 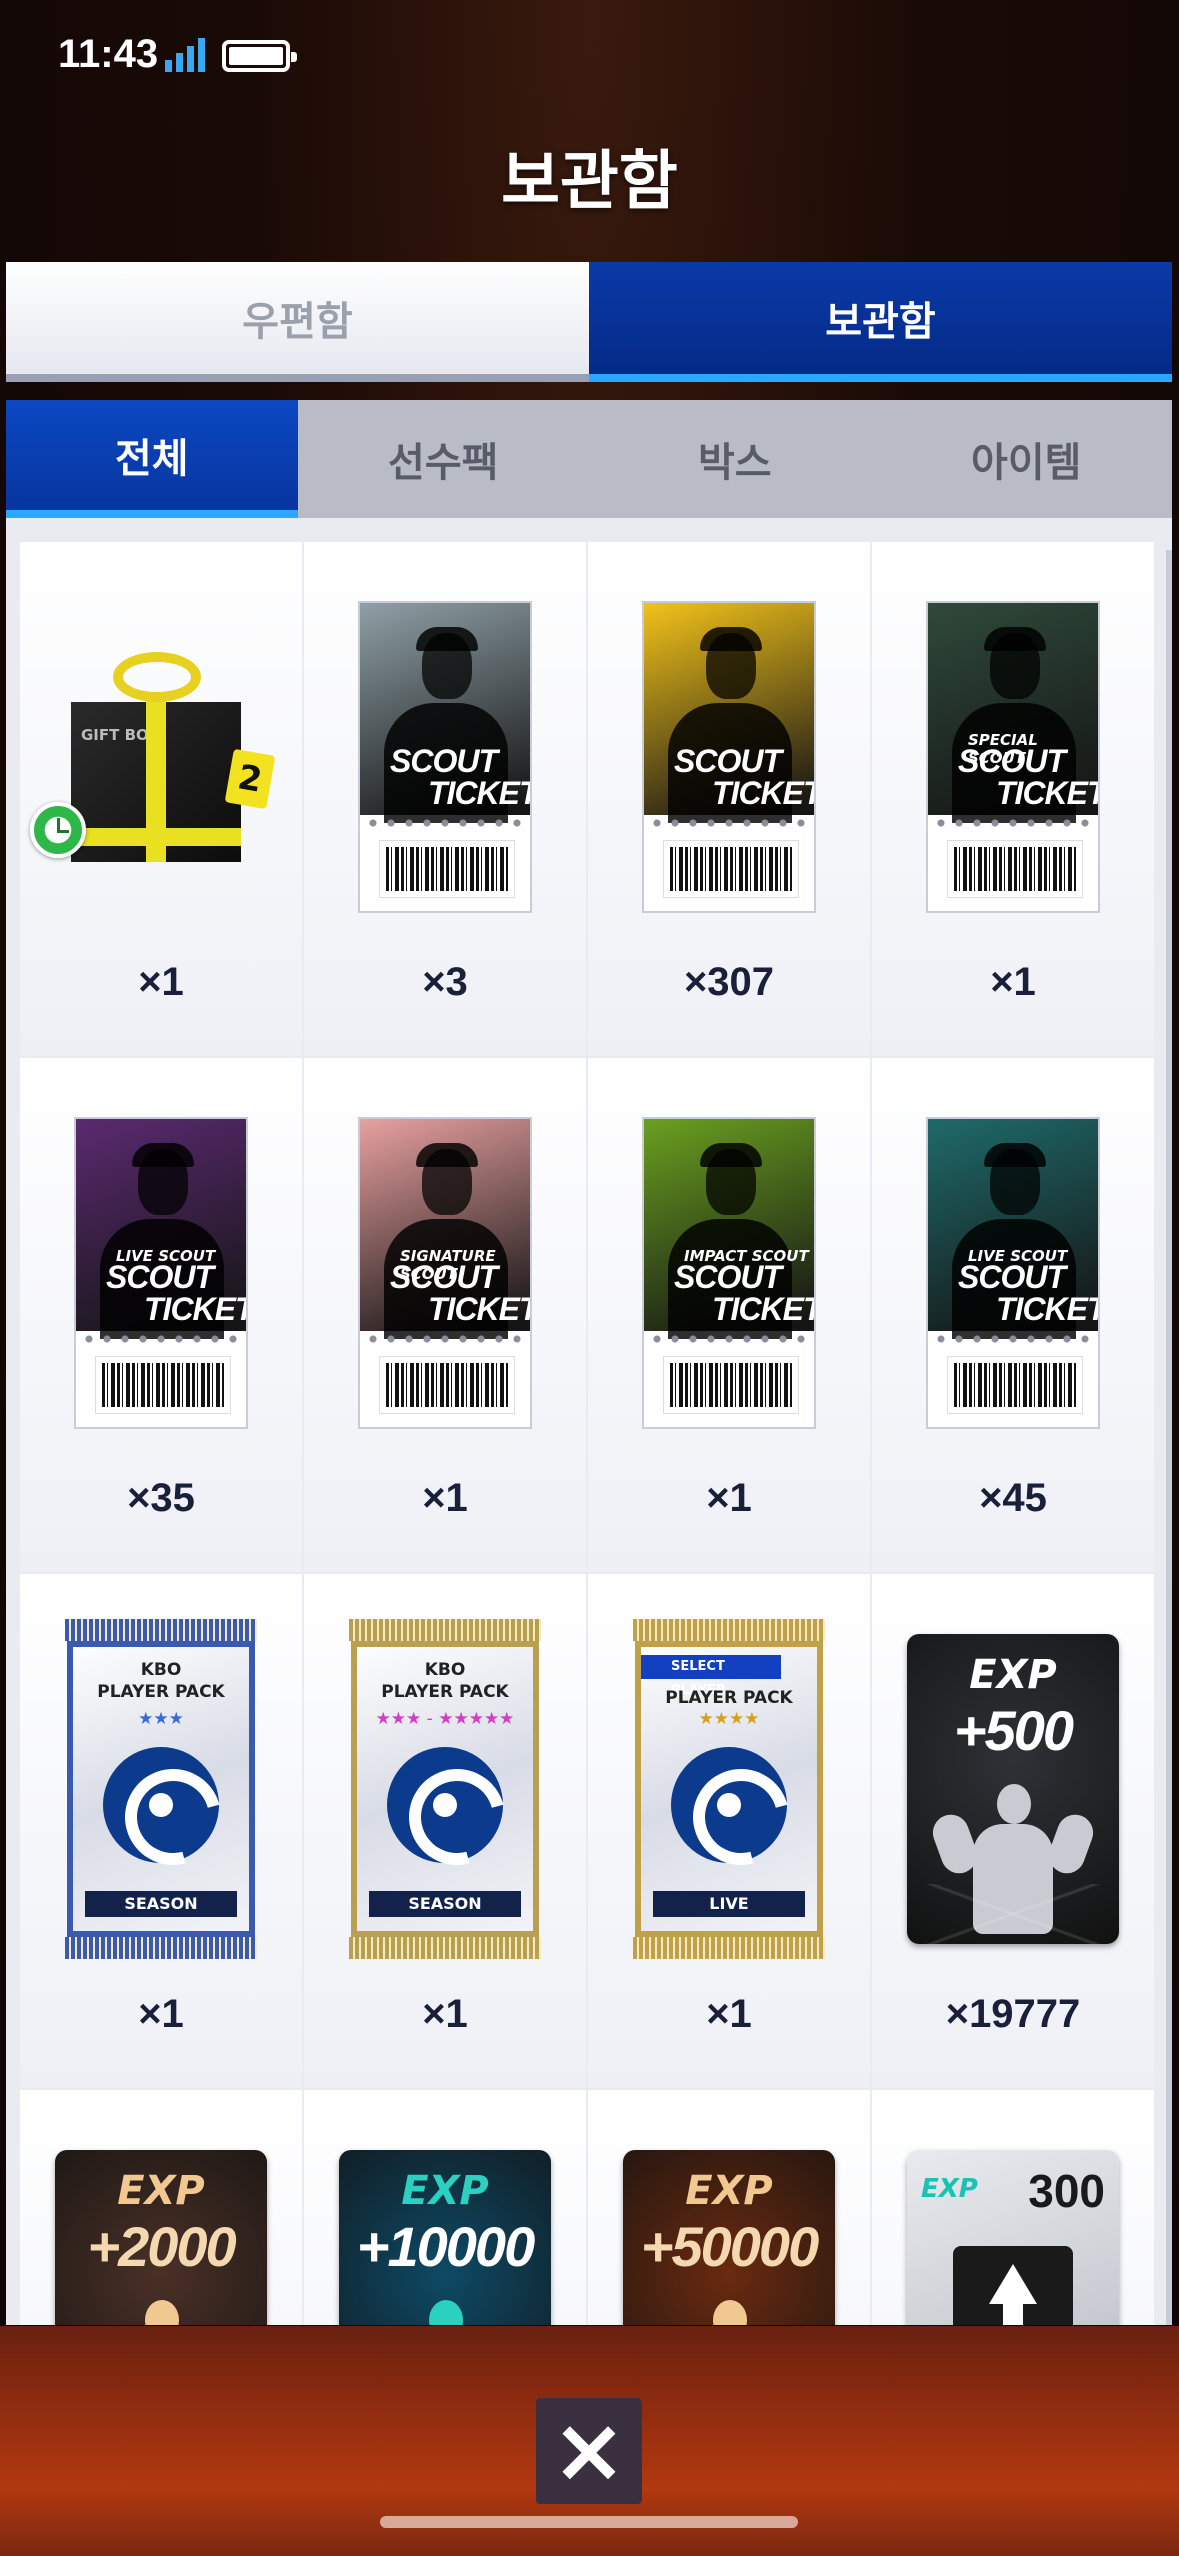 What do you see at coordinates (1013, 1789) in the screenshot?
I see `exp-card-icon: EXP +500` at bounding box center [1013, 1789].